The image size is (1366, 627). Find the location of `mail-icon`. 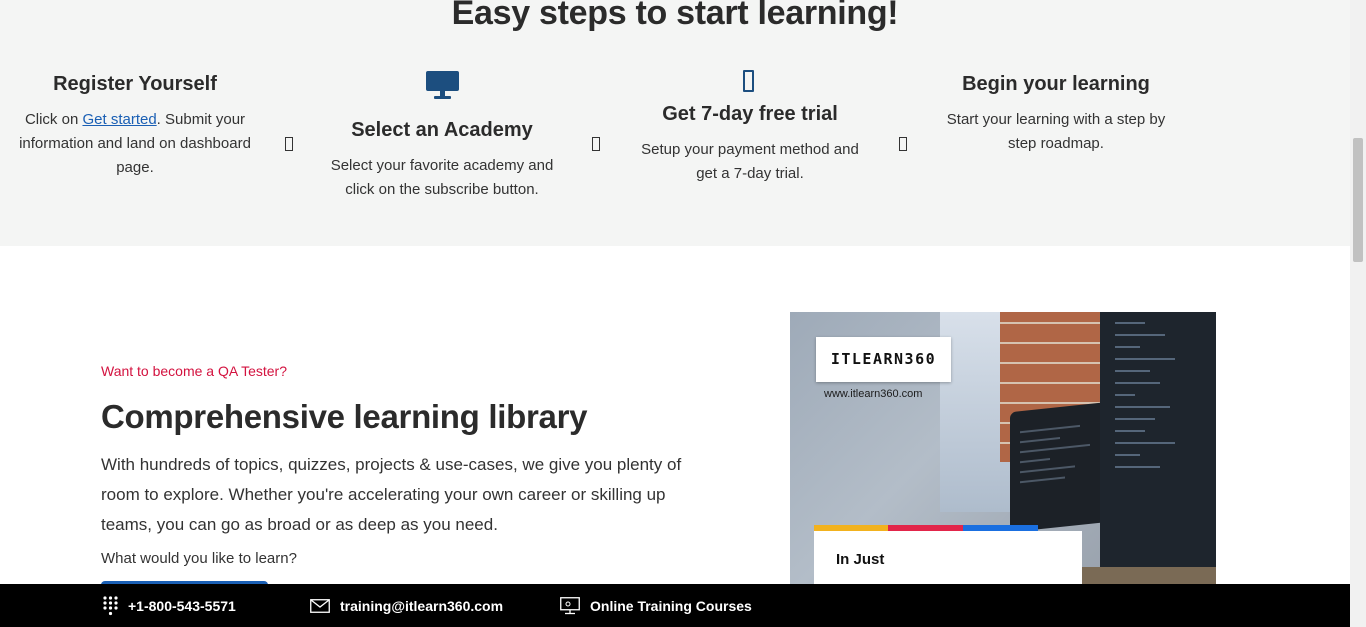

mail-icon is located at coordinates (320, 605).